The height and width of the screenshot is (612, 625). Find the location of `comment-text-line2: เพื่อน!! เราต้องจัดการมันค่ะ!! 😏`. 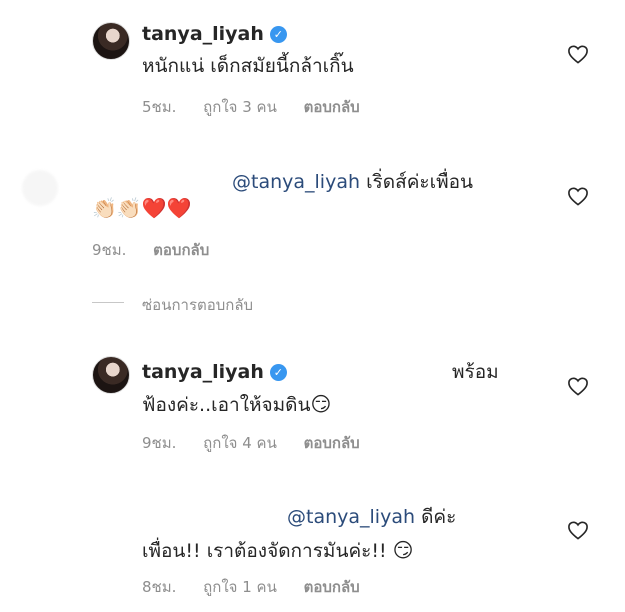

comment-text-line2: เพื่อน!! เราต้องจัดการมันค่ะ!! 😏 is located at coordinates (278, 550).